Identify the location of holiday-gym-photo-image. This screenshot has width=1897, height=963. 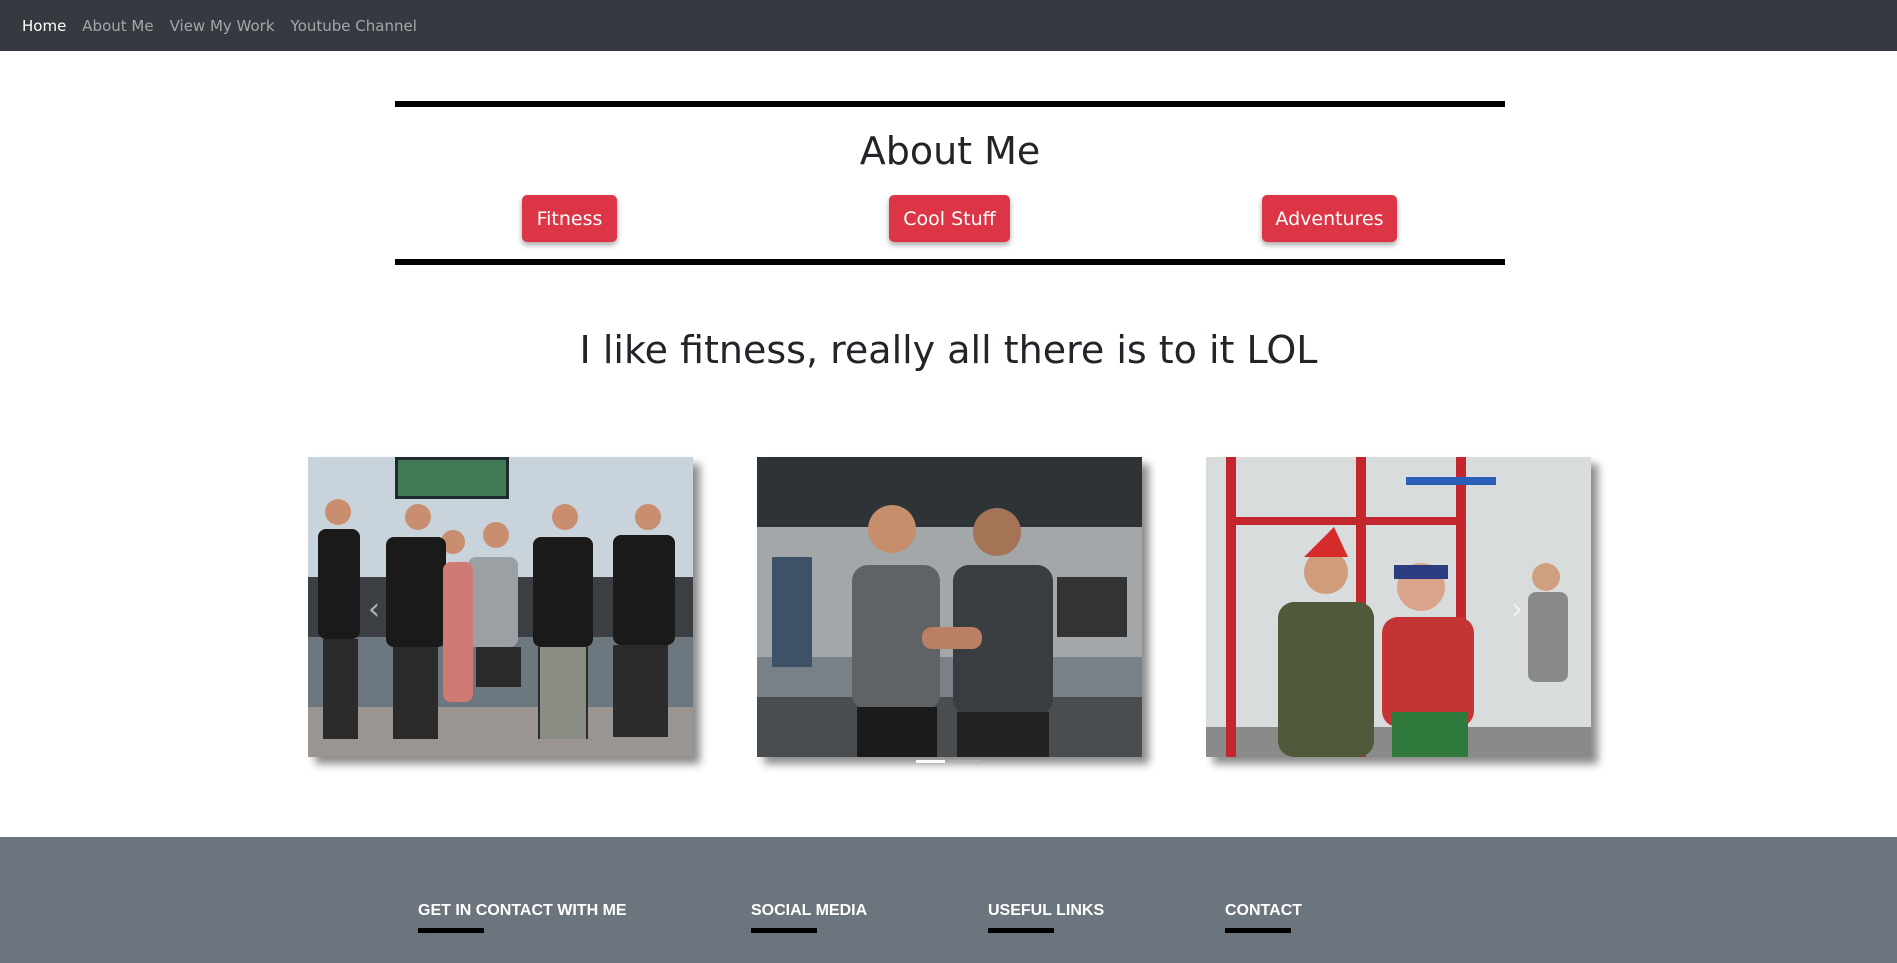
(1398, 607).